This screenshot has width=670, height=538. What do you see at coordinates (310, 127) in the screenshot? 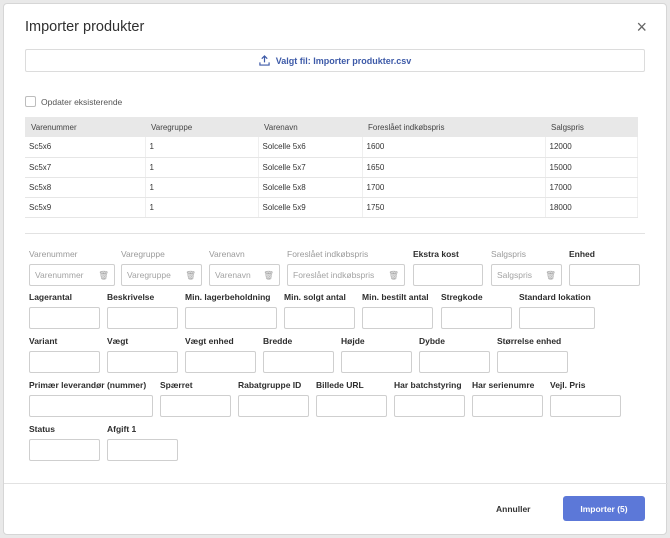
I see `column-header: Varenavn` at bounding box center [310, 127].